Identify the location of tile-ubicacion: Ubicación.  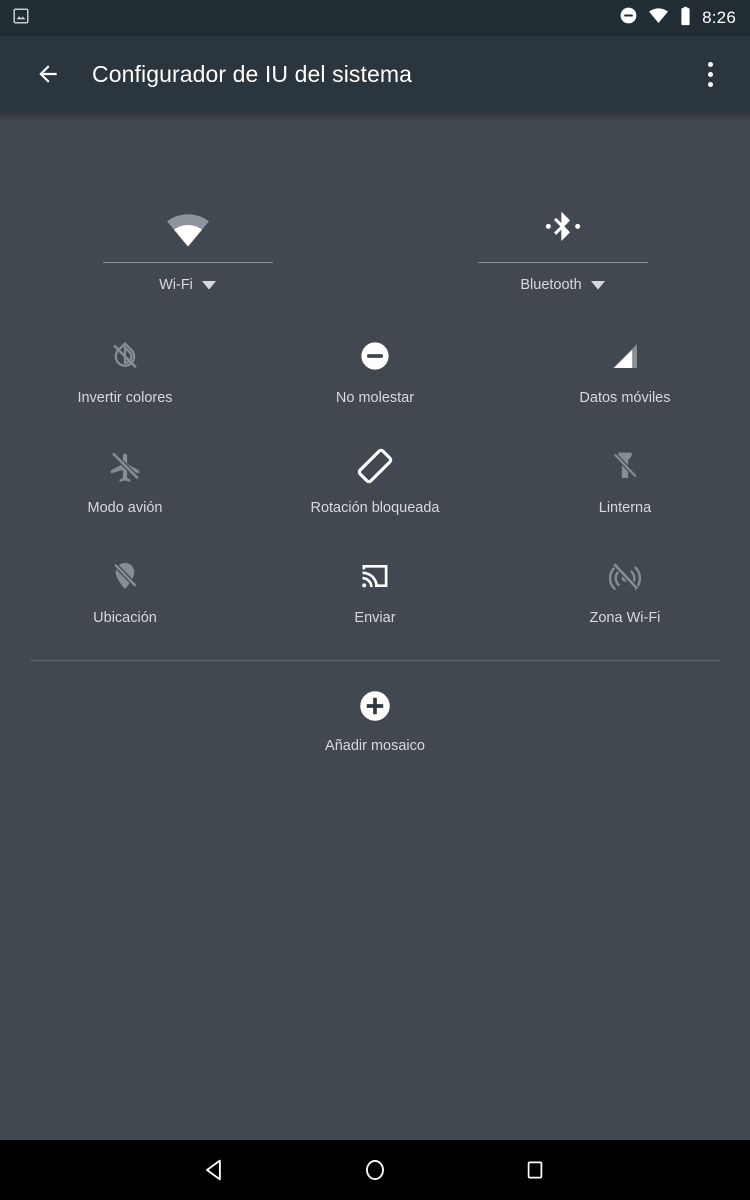
(125, 605).